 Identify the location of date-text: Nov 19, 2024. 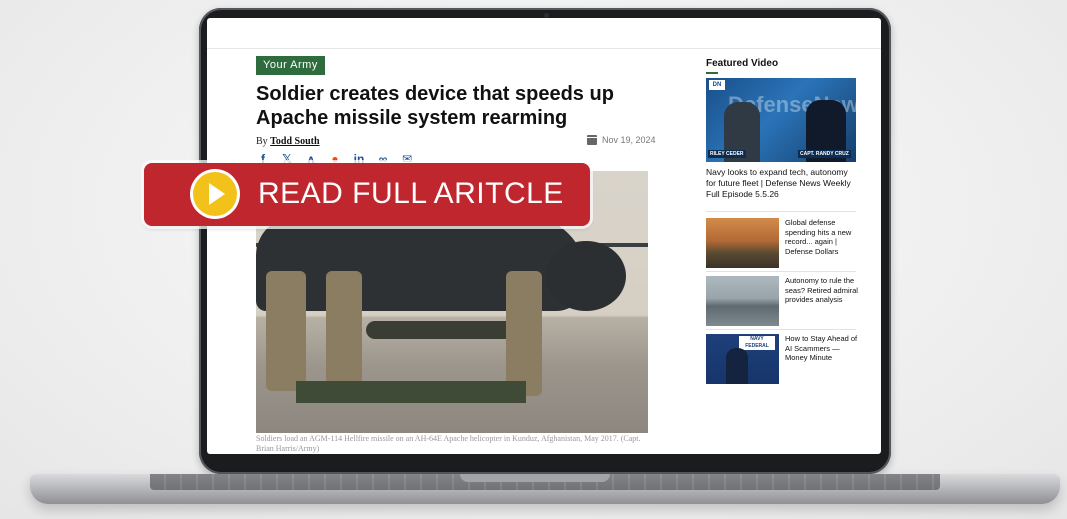
(629, 140).